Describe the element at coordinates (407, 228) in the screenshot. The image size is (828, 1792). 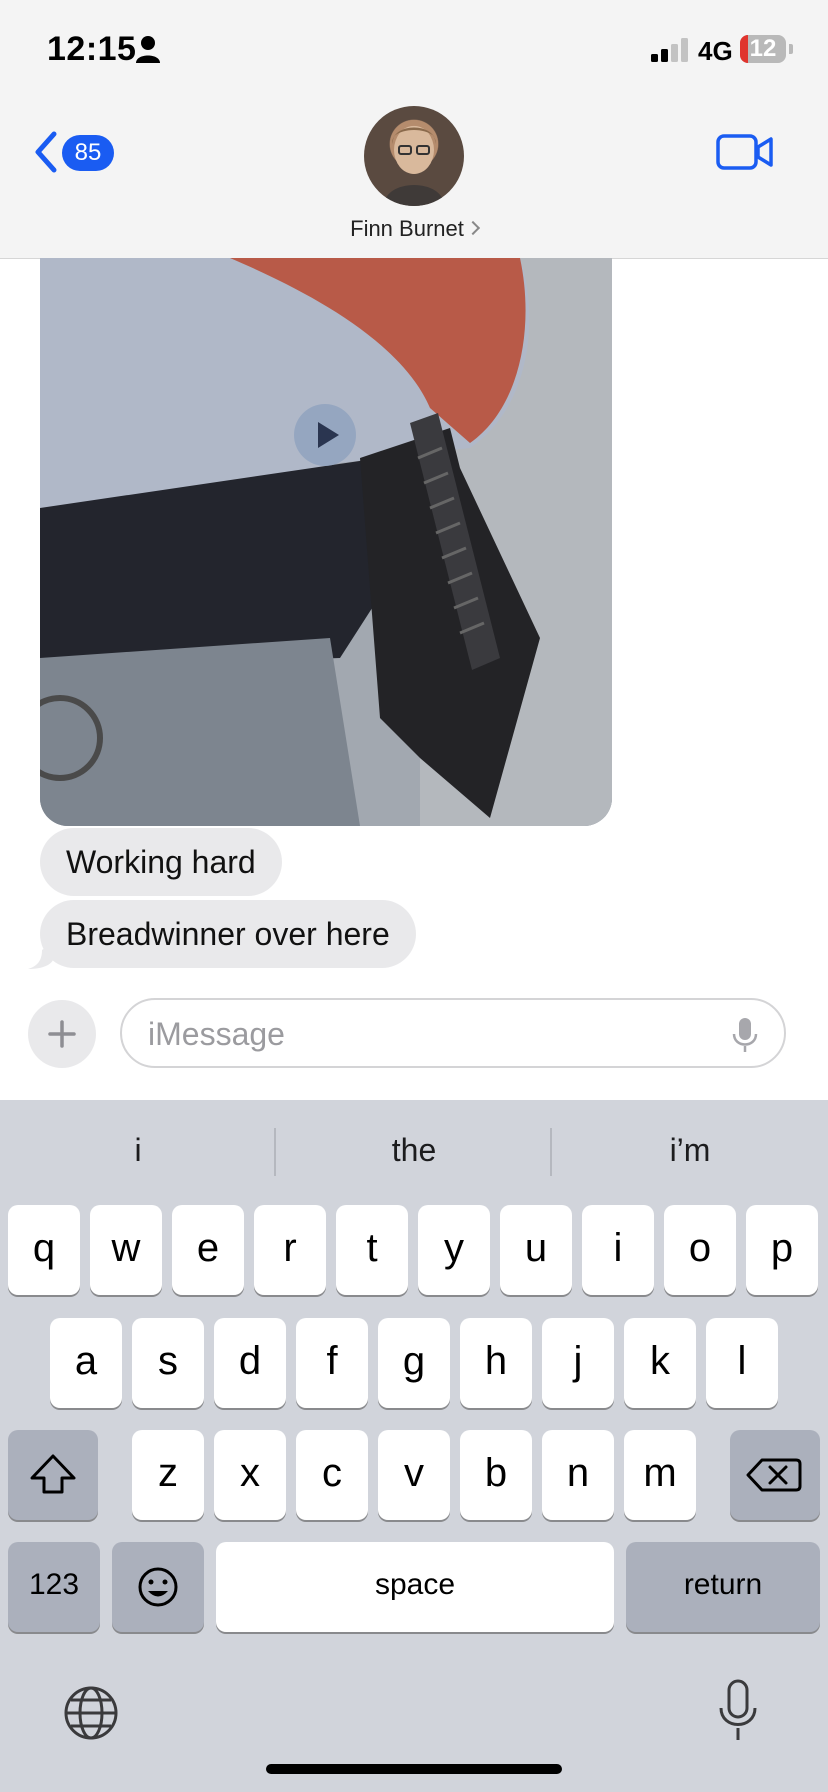
I see `contact-name: Finn Burnet` at that location.